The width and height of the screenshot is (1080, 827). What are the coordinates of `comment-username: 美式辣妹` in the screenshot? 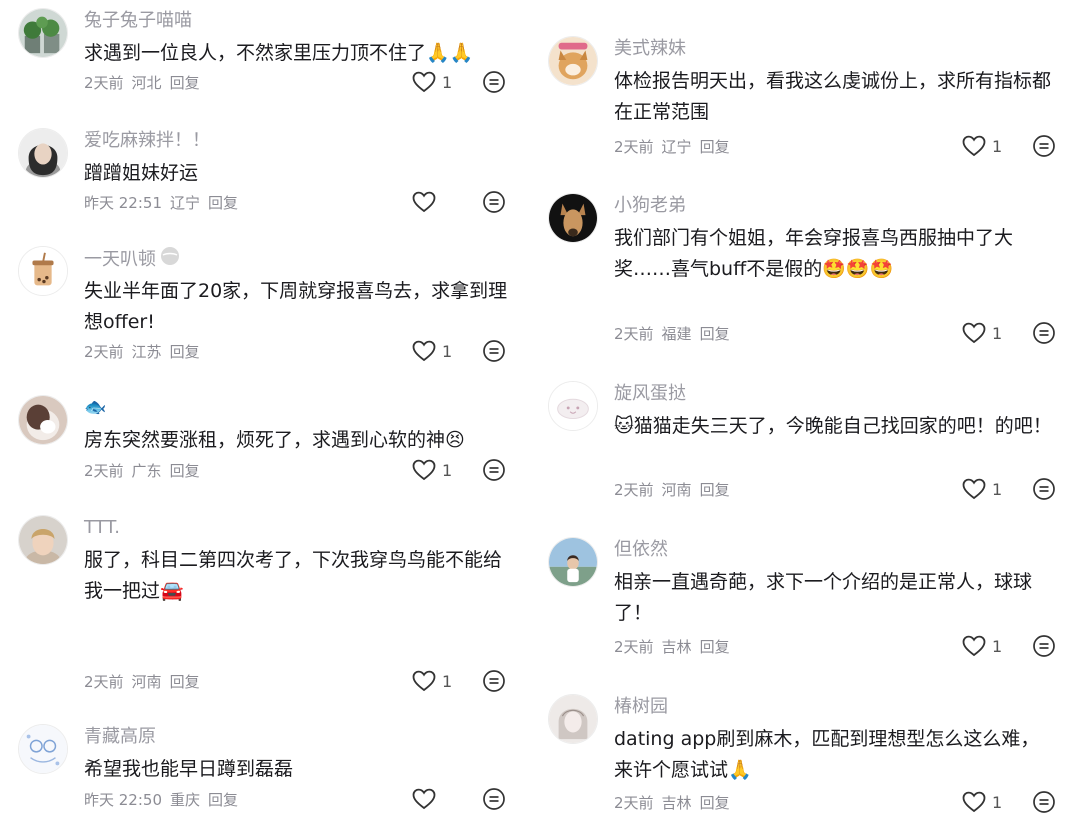 It's located at (841, 49).